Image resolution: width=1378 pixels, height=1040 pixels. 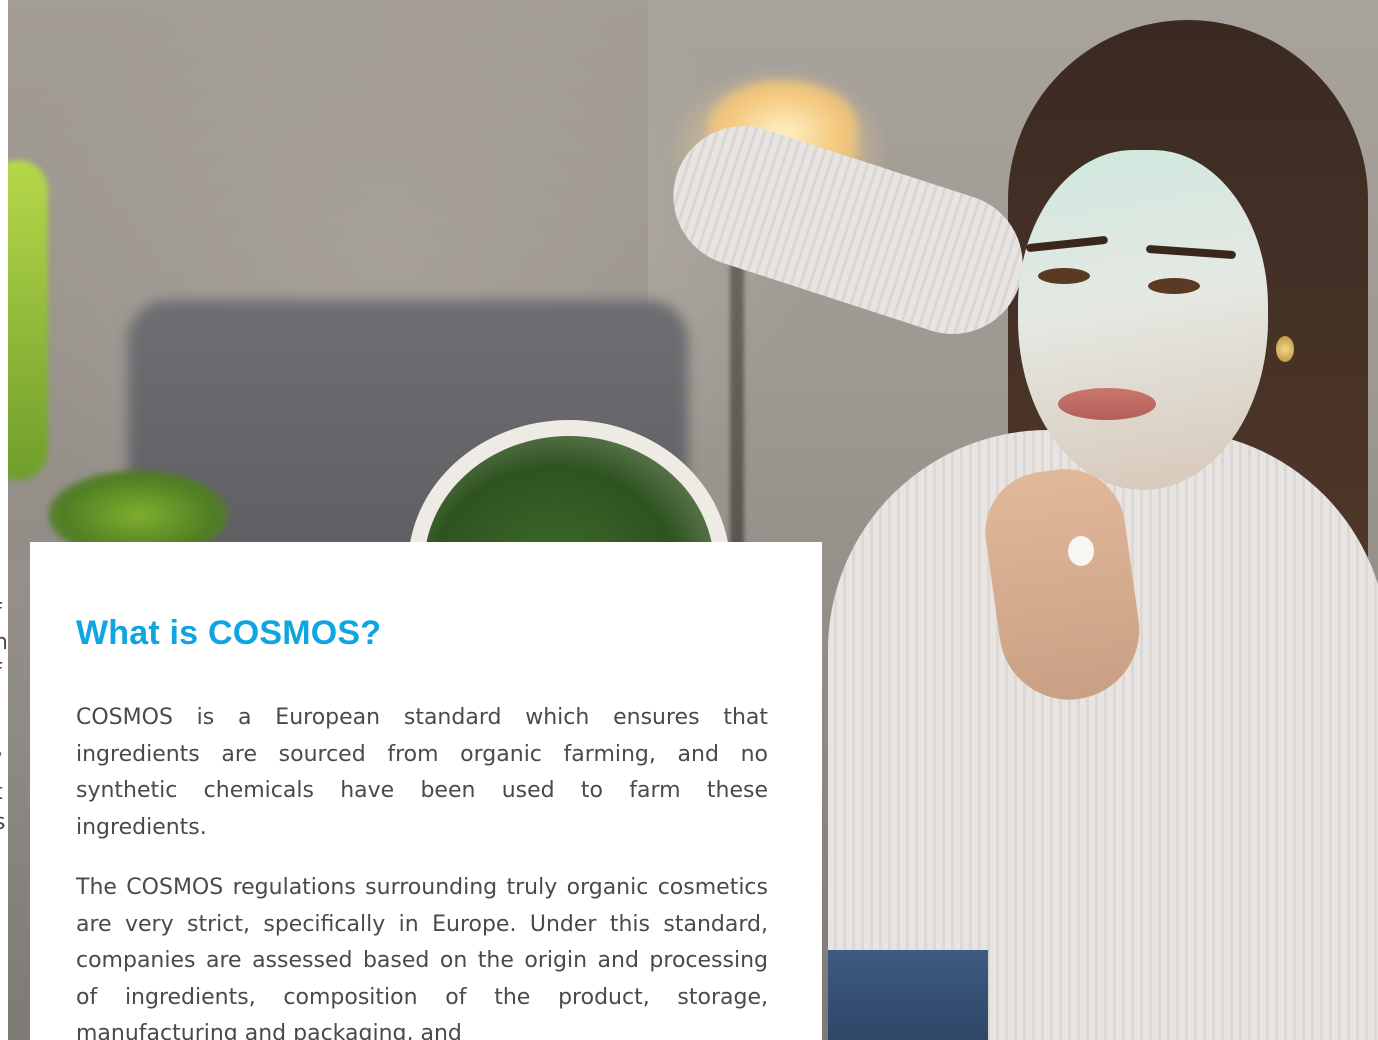 I want to click on hero-fingernail, so click(x=1081, y=551).